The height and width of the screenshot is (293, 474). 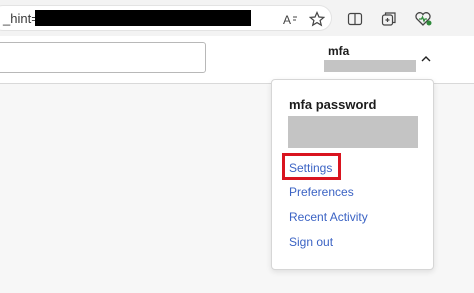 I want to click on read-aloud-icon: A, so click(x=291, y=19).